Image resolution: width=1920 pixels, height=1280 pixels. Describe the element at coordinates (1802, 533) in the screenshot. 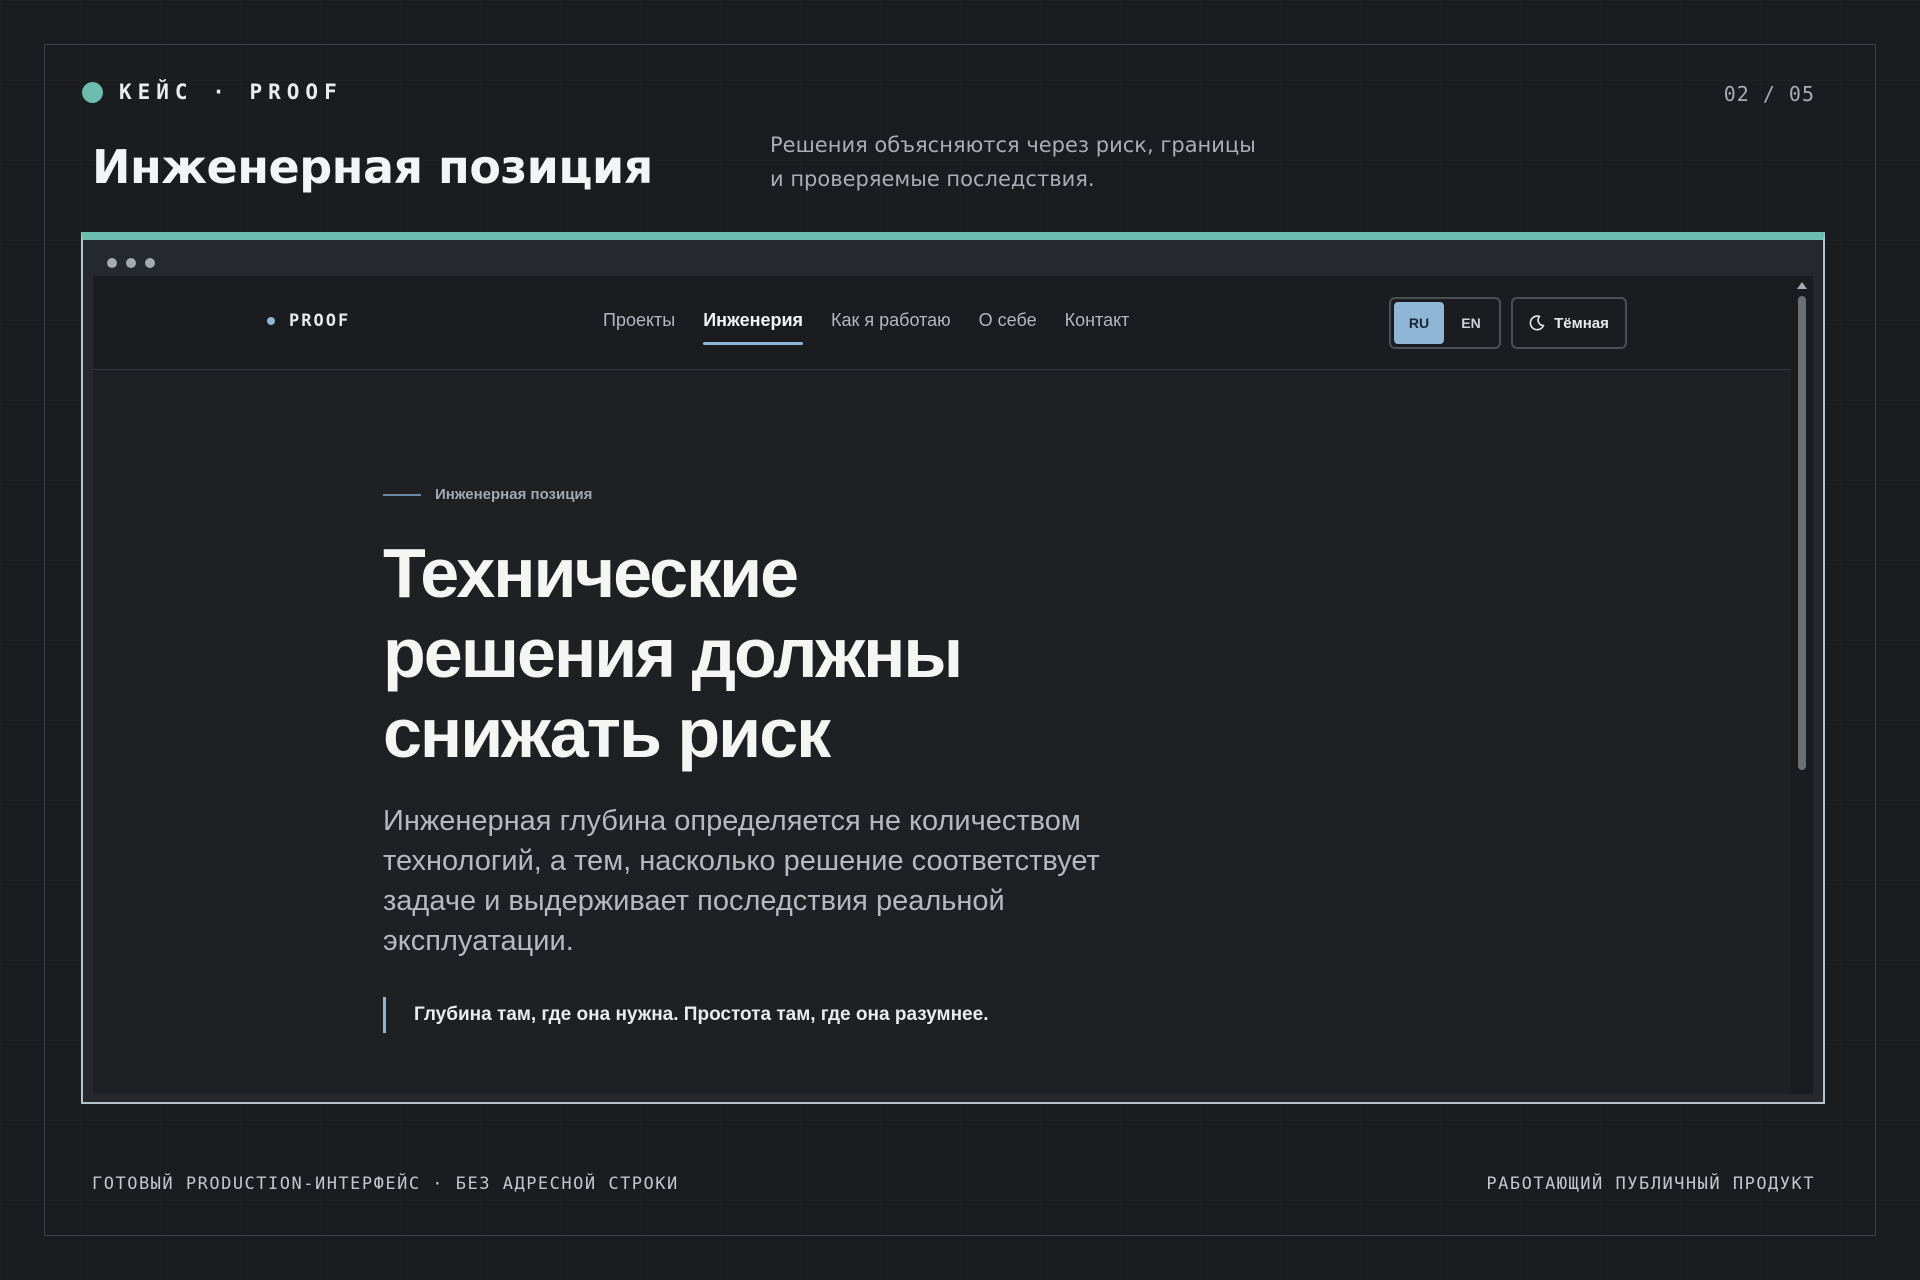

I see `scroll-thumb` at that location.